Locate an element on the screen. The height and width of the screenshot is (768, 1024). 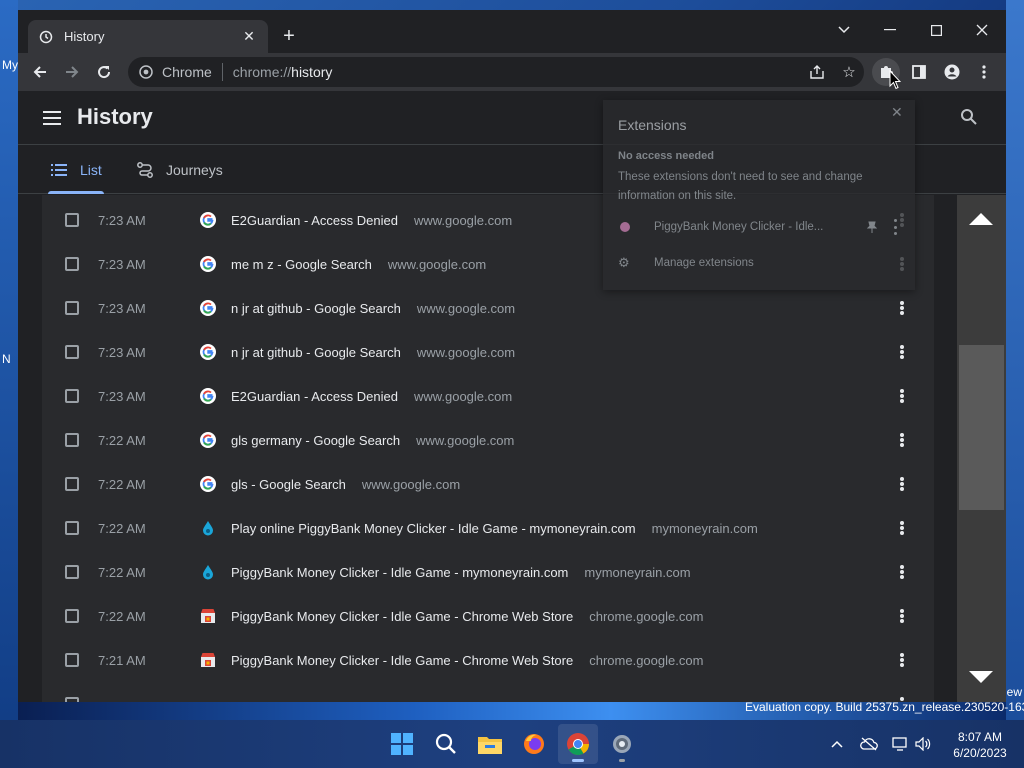
history-entry-link: gls - Google Search www.google.com is located at coordinates (345, 484).